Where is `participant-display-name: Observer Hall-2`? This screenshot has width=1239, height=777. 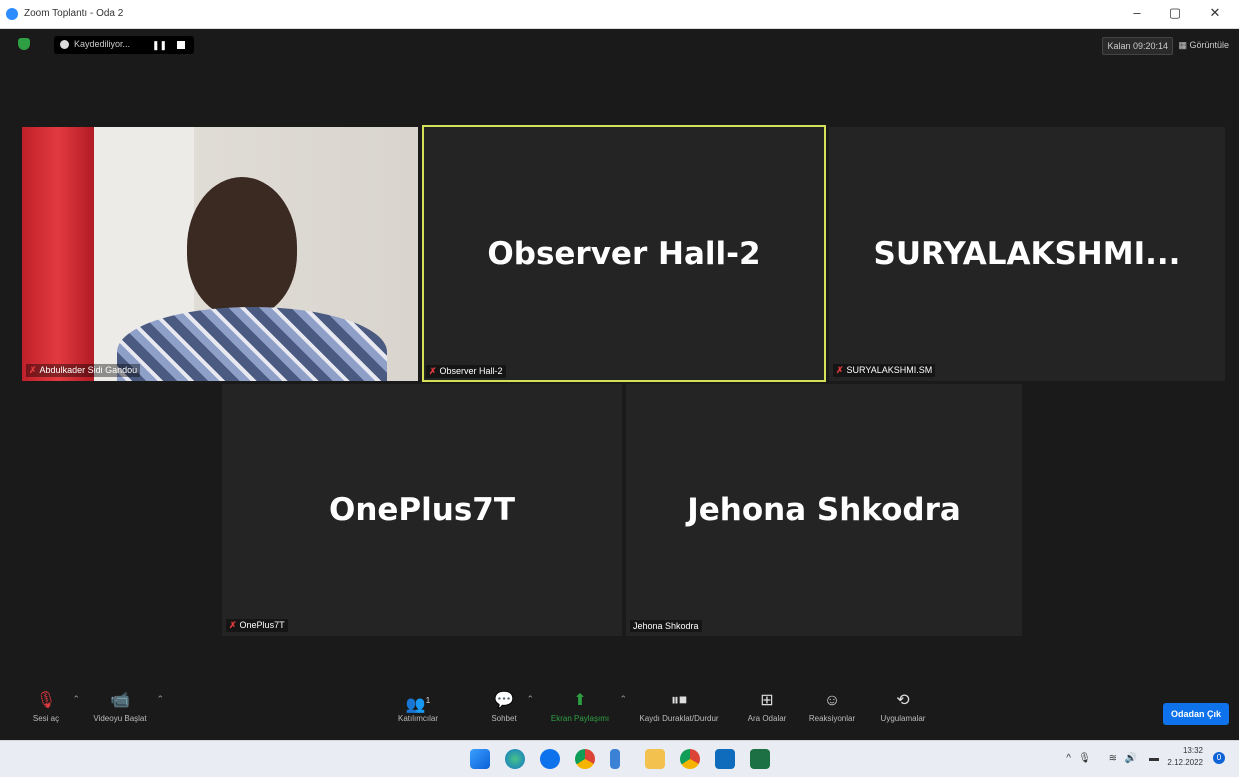 participant-display-name: Observer Hall-2 is located at coordinates (624, 253).